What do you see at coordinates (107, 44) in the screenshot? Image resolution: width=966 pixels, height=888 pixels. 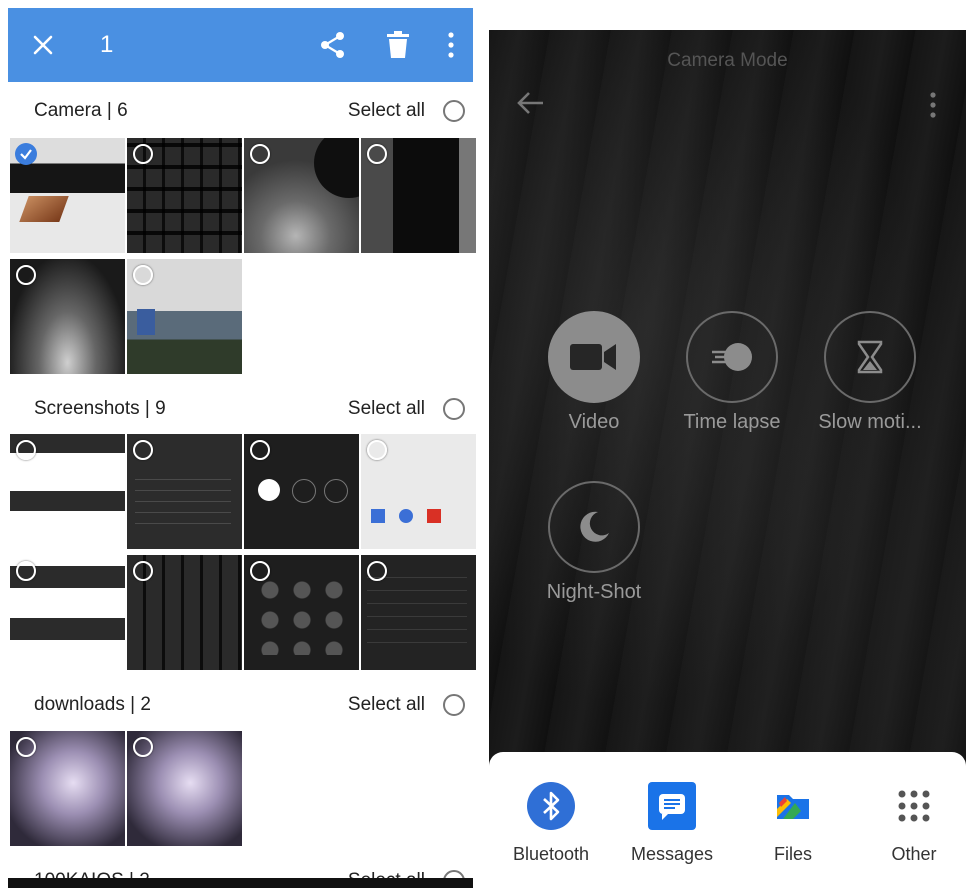 I see `selected-count: 1` at bounding box center [107, 44].